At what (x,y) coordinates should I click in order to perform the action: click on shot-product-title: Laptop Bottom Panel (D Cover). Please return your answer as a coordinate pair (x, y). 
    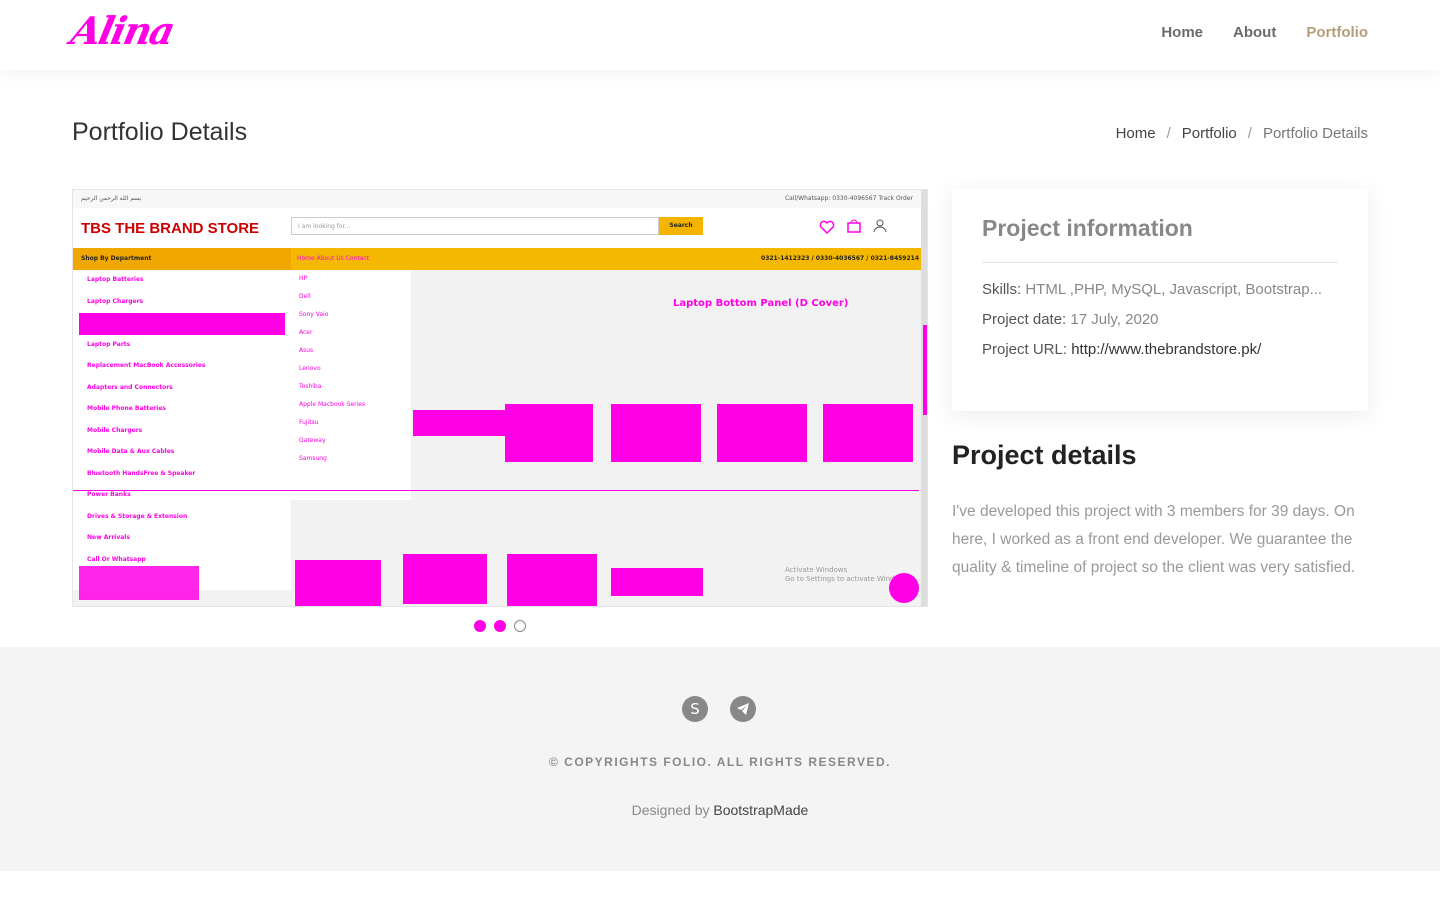
    Looking at the image, I should click on (761, 303).